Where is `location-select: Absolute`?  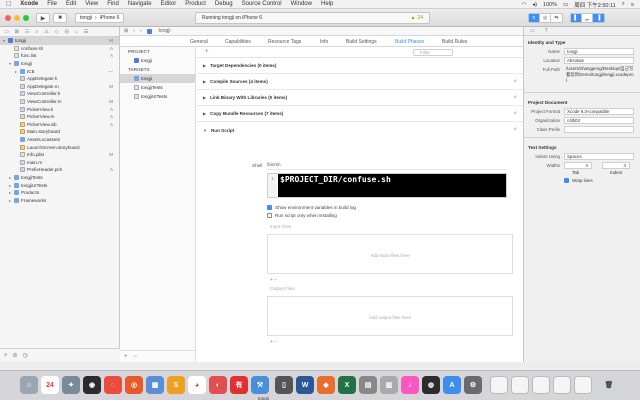 location-select: Absolute is located at coordinates (599, 60).